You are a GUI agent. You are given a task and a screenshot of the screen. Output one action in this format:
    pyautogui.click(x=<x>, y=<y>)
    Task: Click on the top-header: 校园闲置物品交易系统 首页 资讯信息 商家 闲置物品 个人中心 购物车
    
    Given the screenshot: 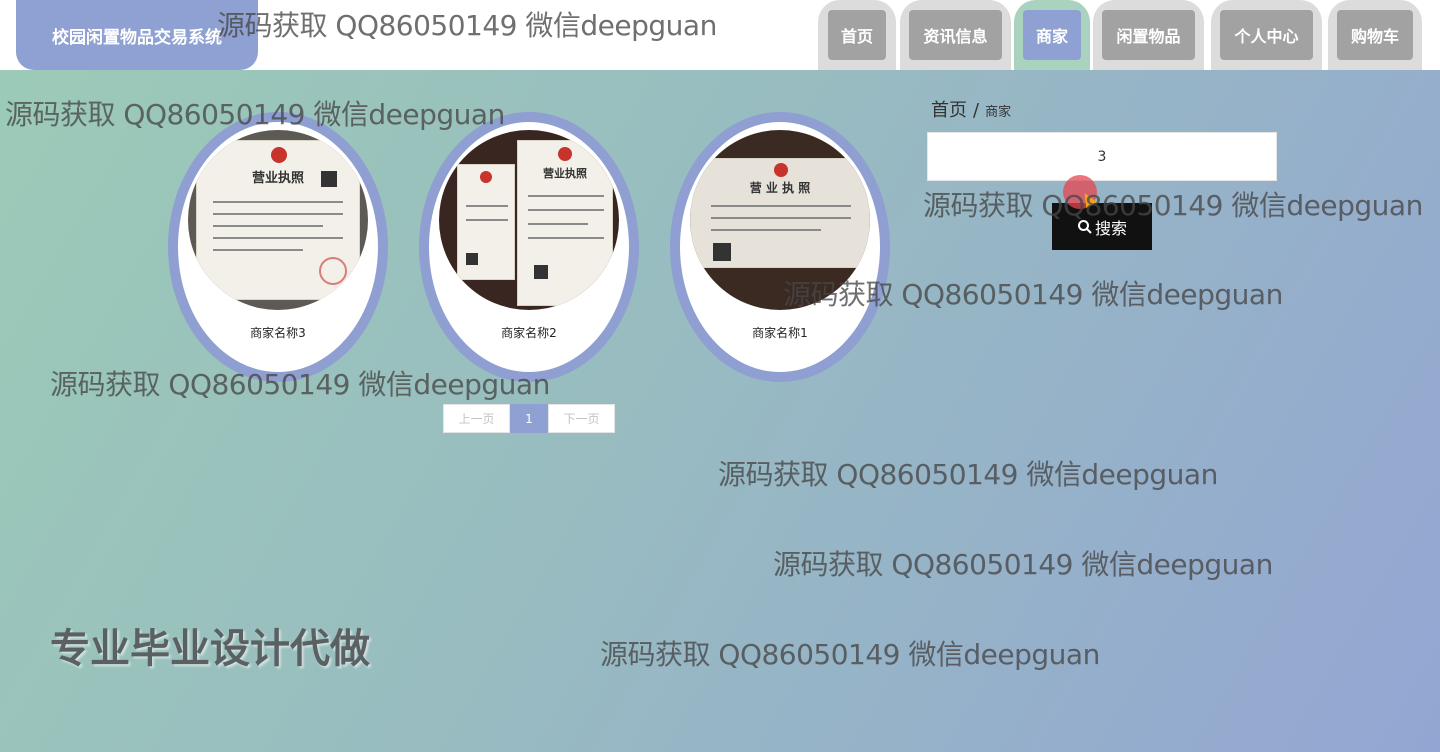 What is the action you would take?
    pyautogui.click(x=720, y=35)
    